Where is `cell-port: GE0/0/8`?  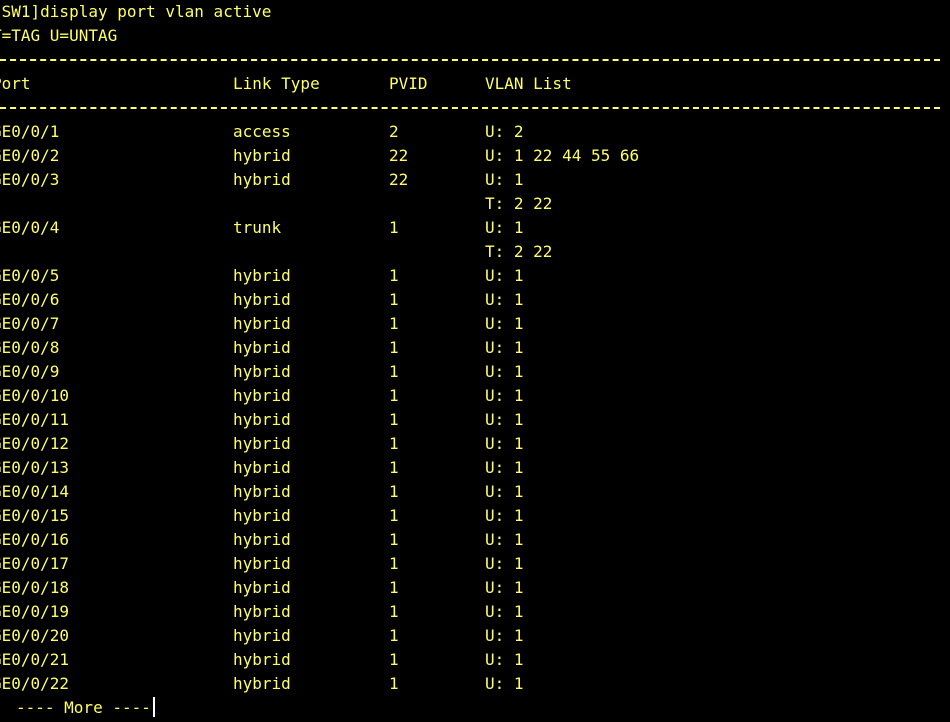
cell-port: GE0/0/8 is located at coordinates (30, 347).